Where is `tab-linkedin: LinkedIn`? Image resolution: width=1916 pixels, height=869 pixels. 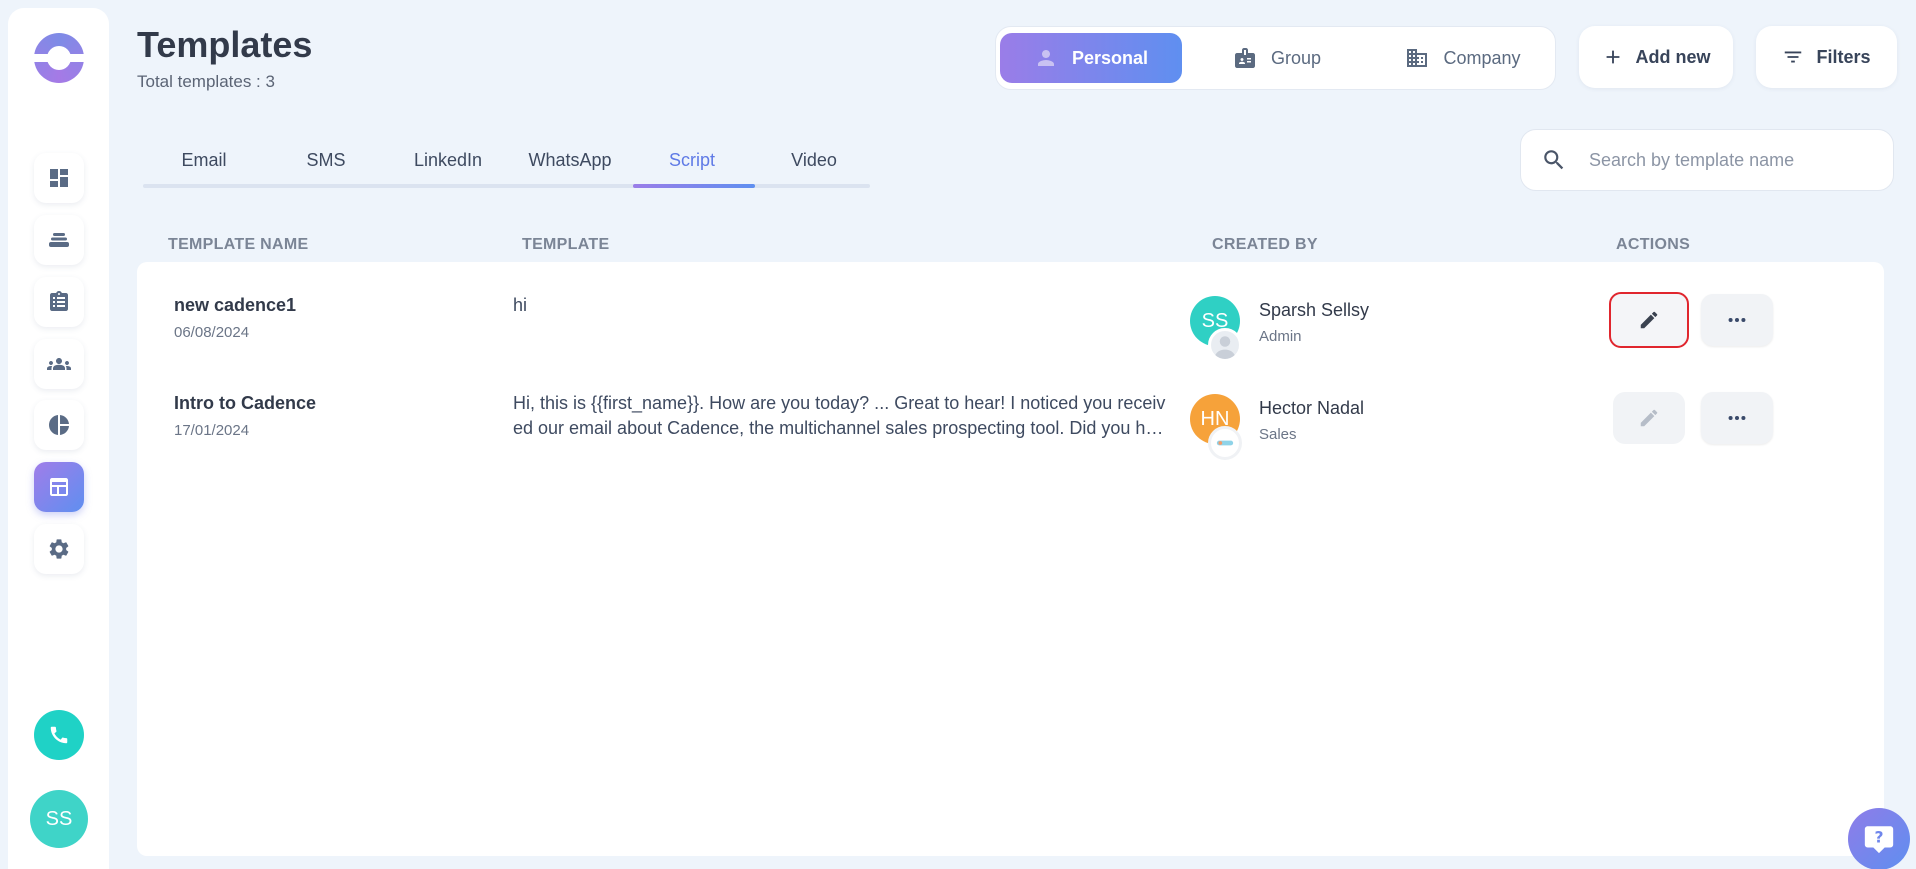
tab-linkedin: LinkedIn is located at coordinates (448, 160).